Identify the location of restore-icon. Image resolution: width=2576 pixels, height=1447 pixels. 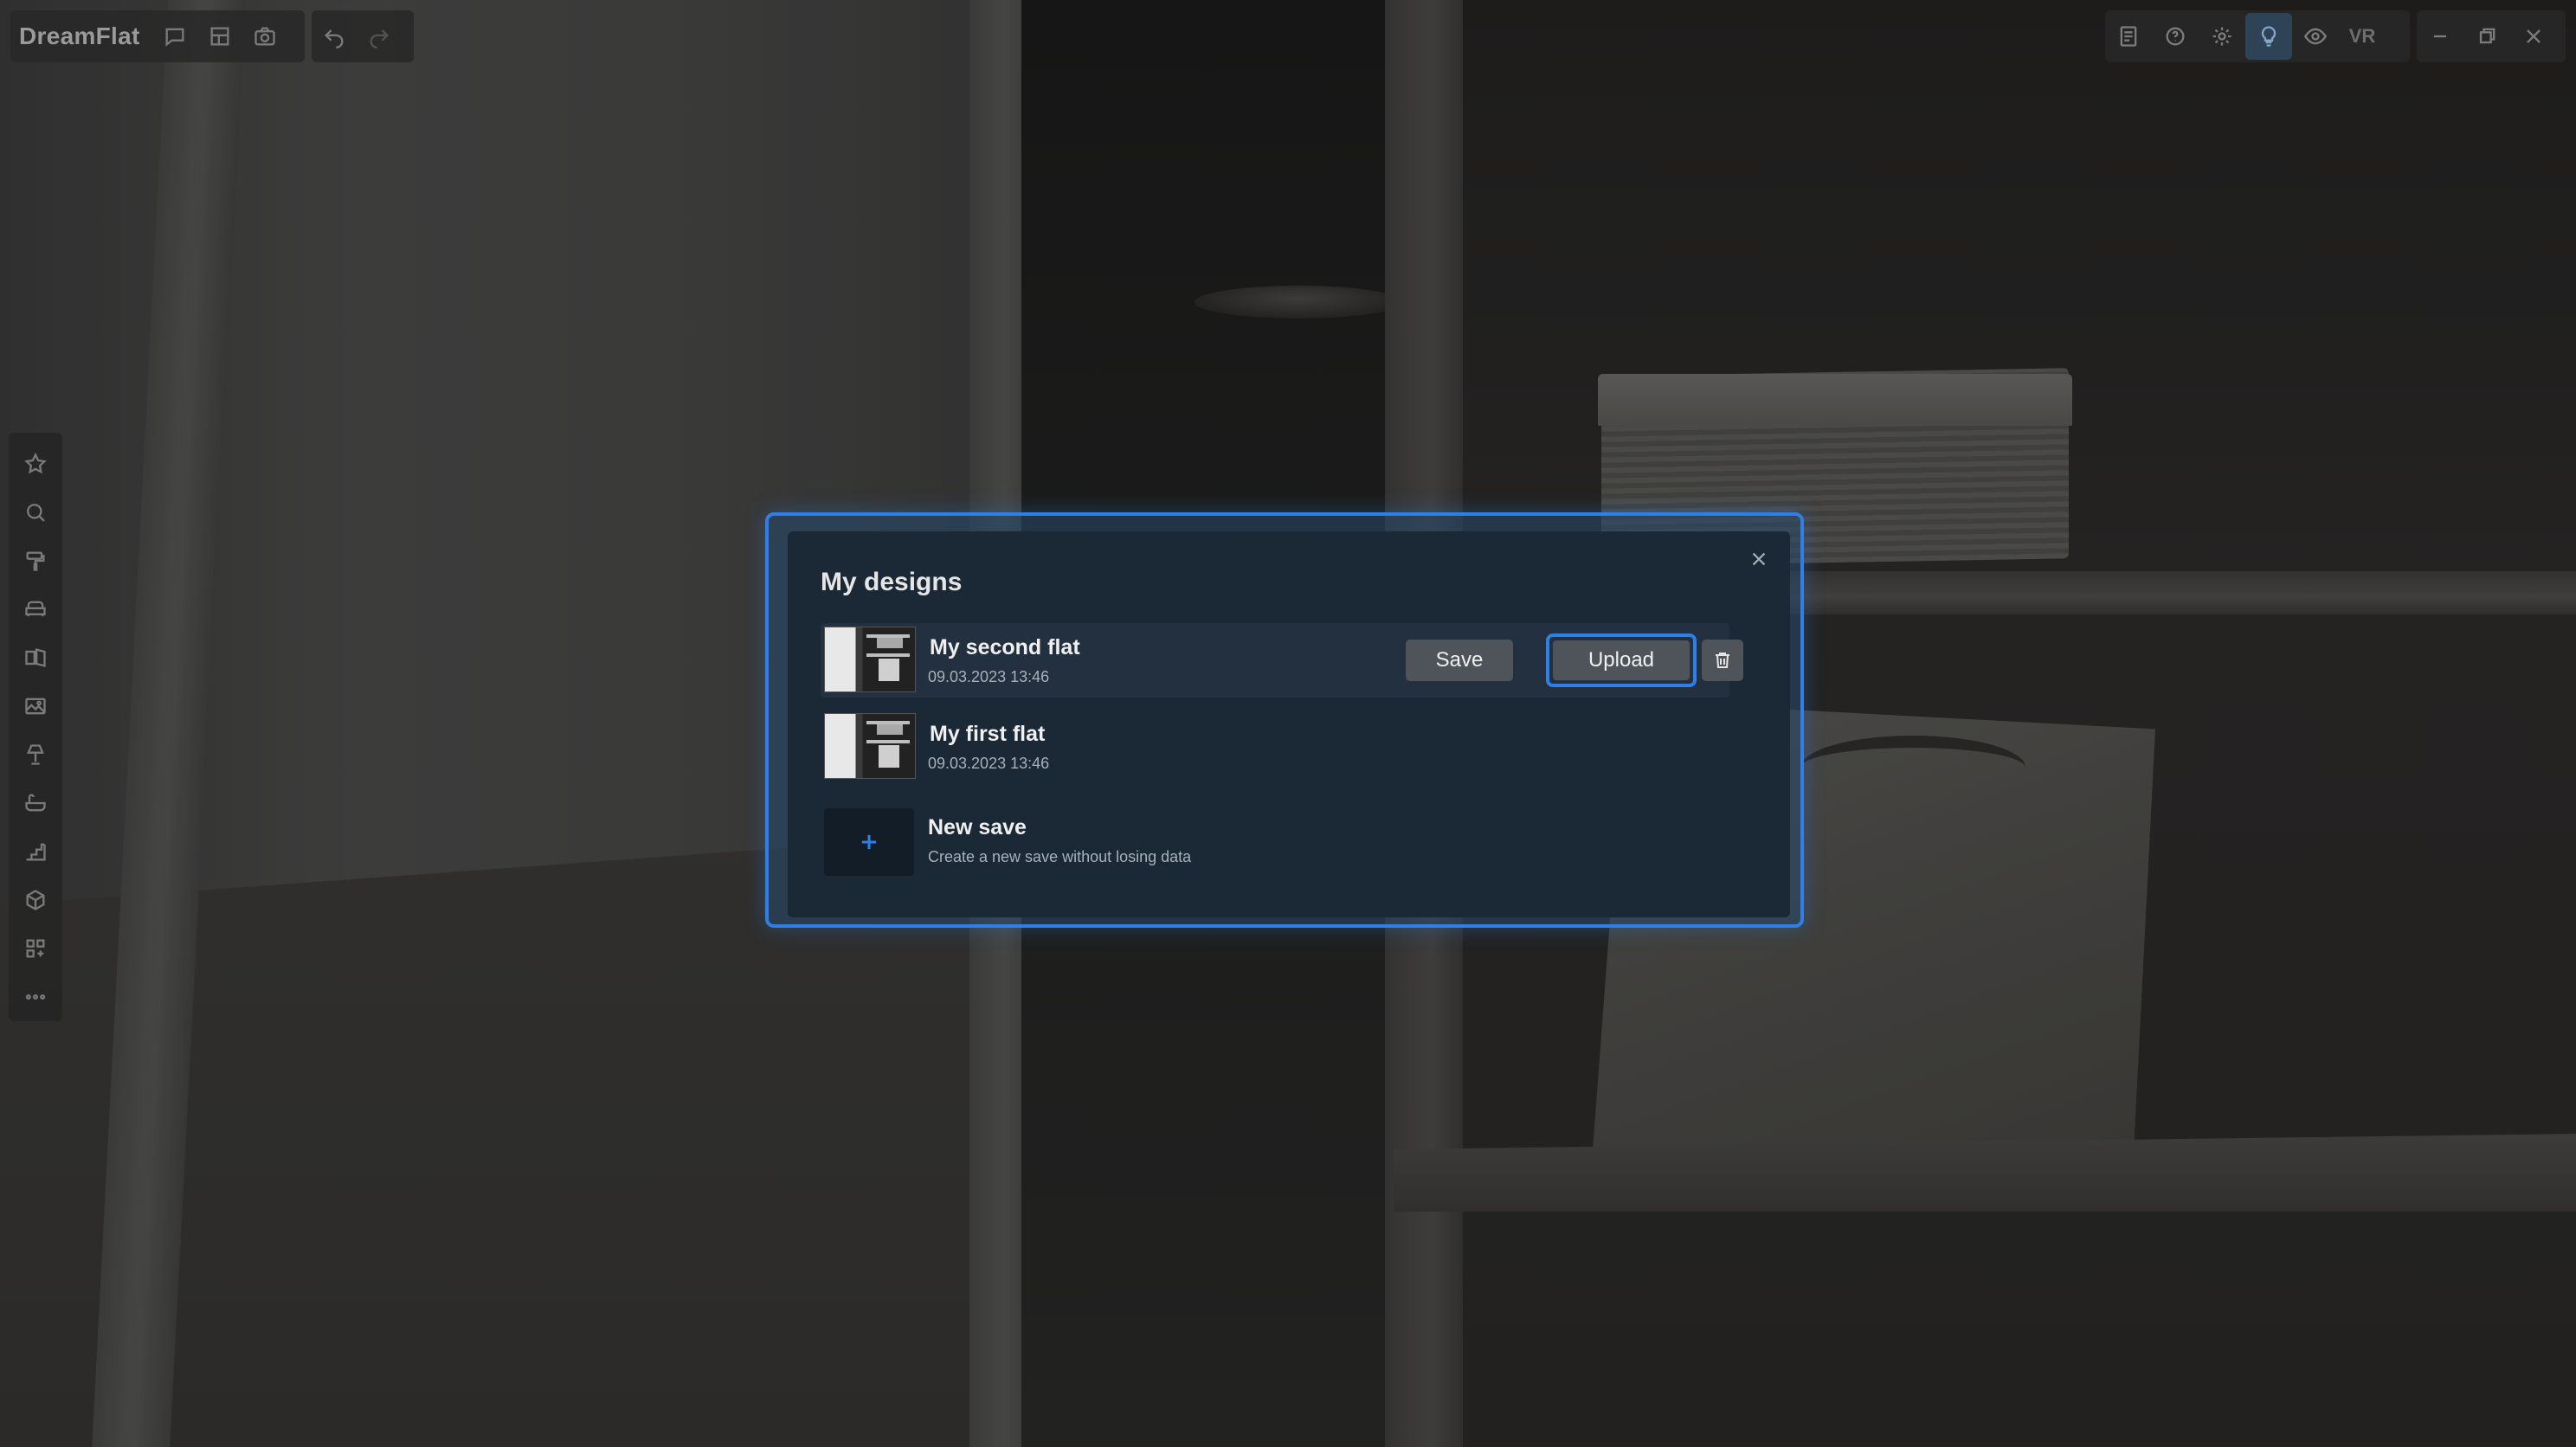
(2486, 36).